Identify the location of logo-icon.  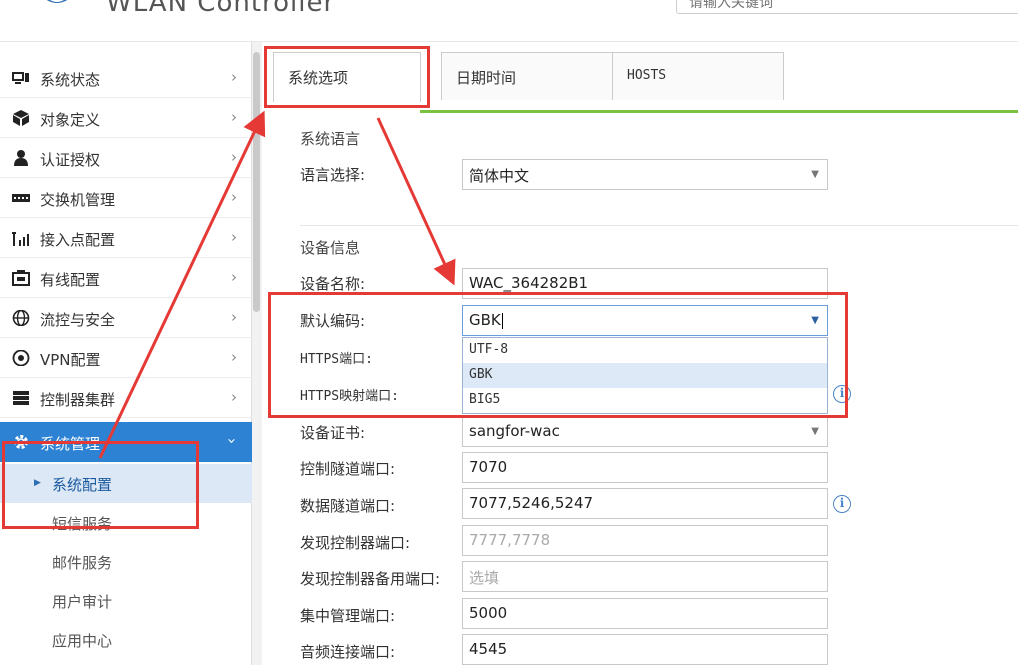
(57, 1).